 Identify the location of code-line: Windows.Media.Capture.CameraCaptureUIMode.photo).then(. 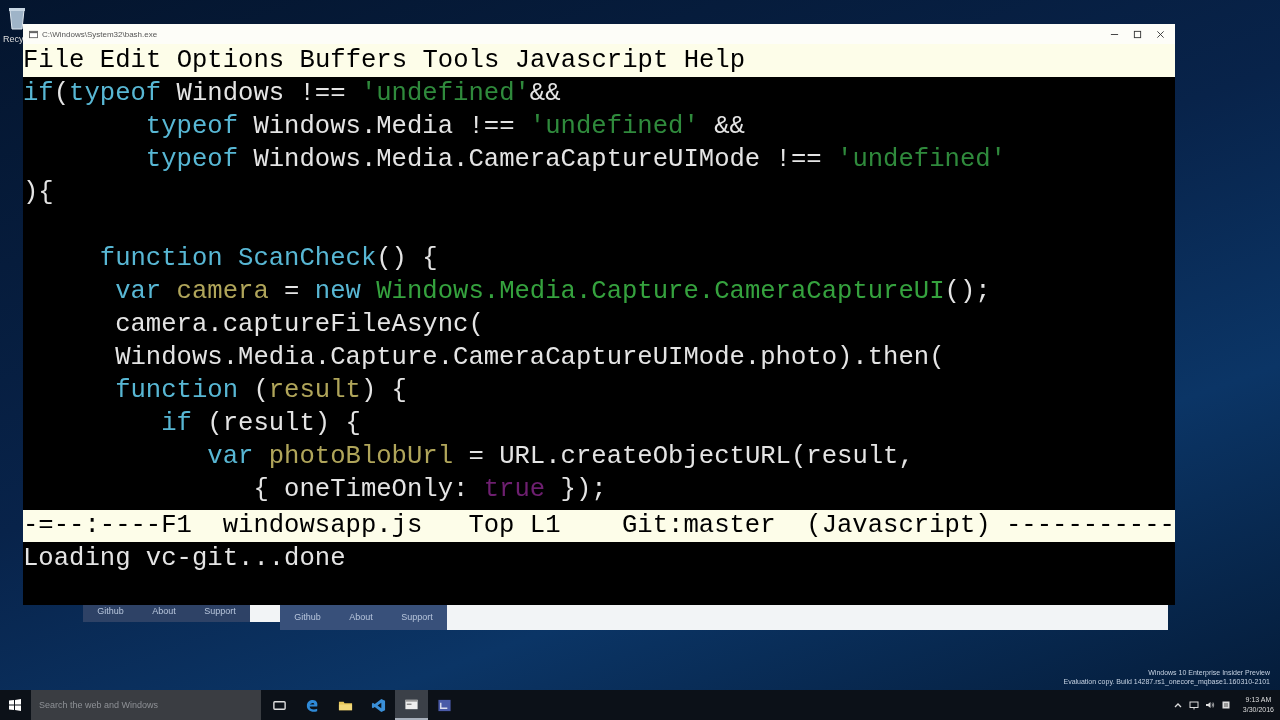
(529, 358).